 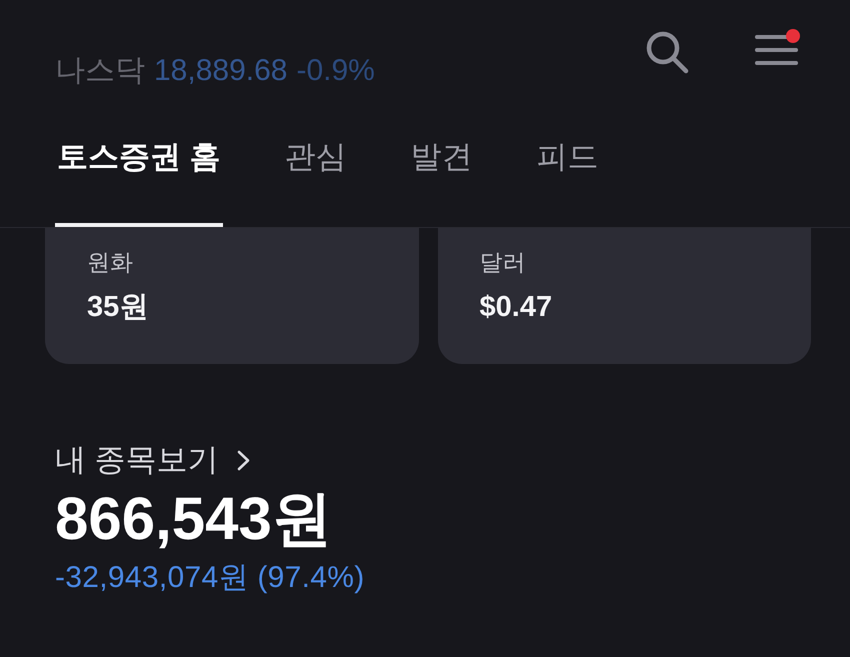 I want to click on my-stocks-link: 내 종목보기, so click(x=152, y=460).